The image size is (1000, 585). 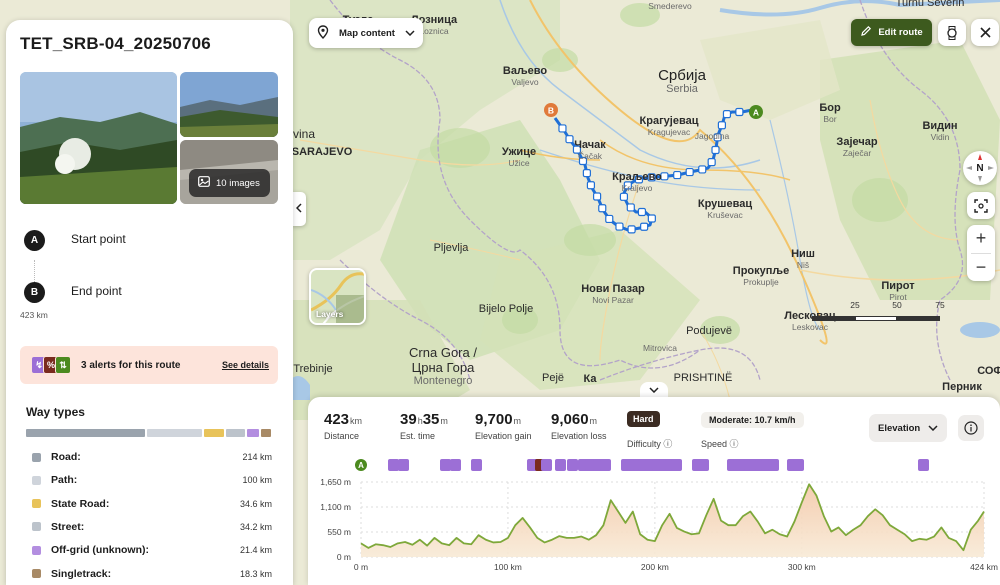 What do you see at coordinates (255, 573) in the screenshot?
I see `way-type-value: 18.3 km` at bounding box center [255, 573].